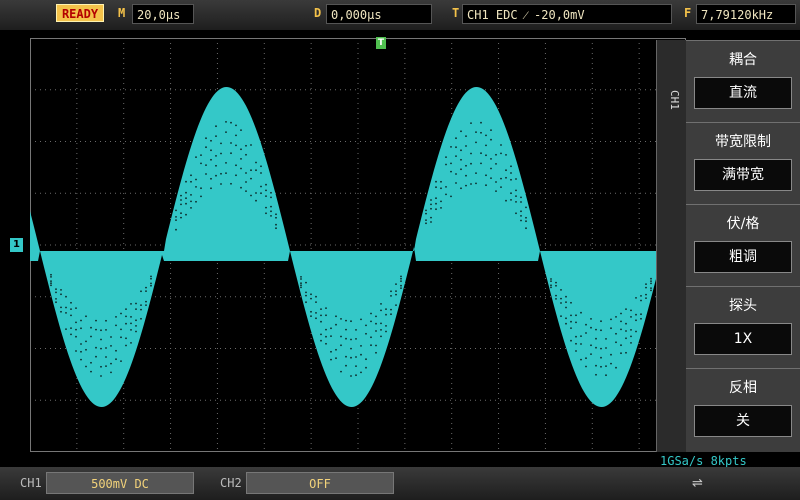  I want to click on ch1-level-marker: 1, so click(16, 245).